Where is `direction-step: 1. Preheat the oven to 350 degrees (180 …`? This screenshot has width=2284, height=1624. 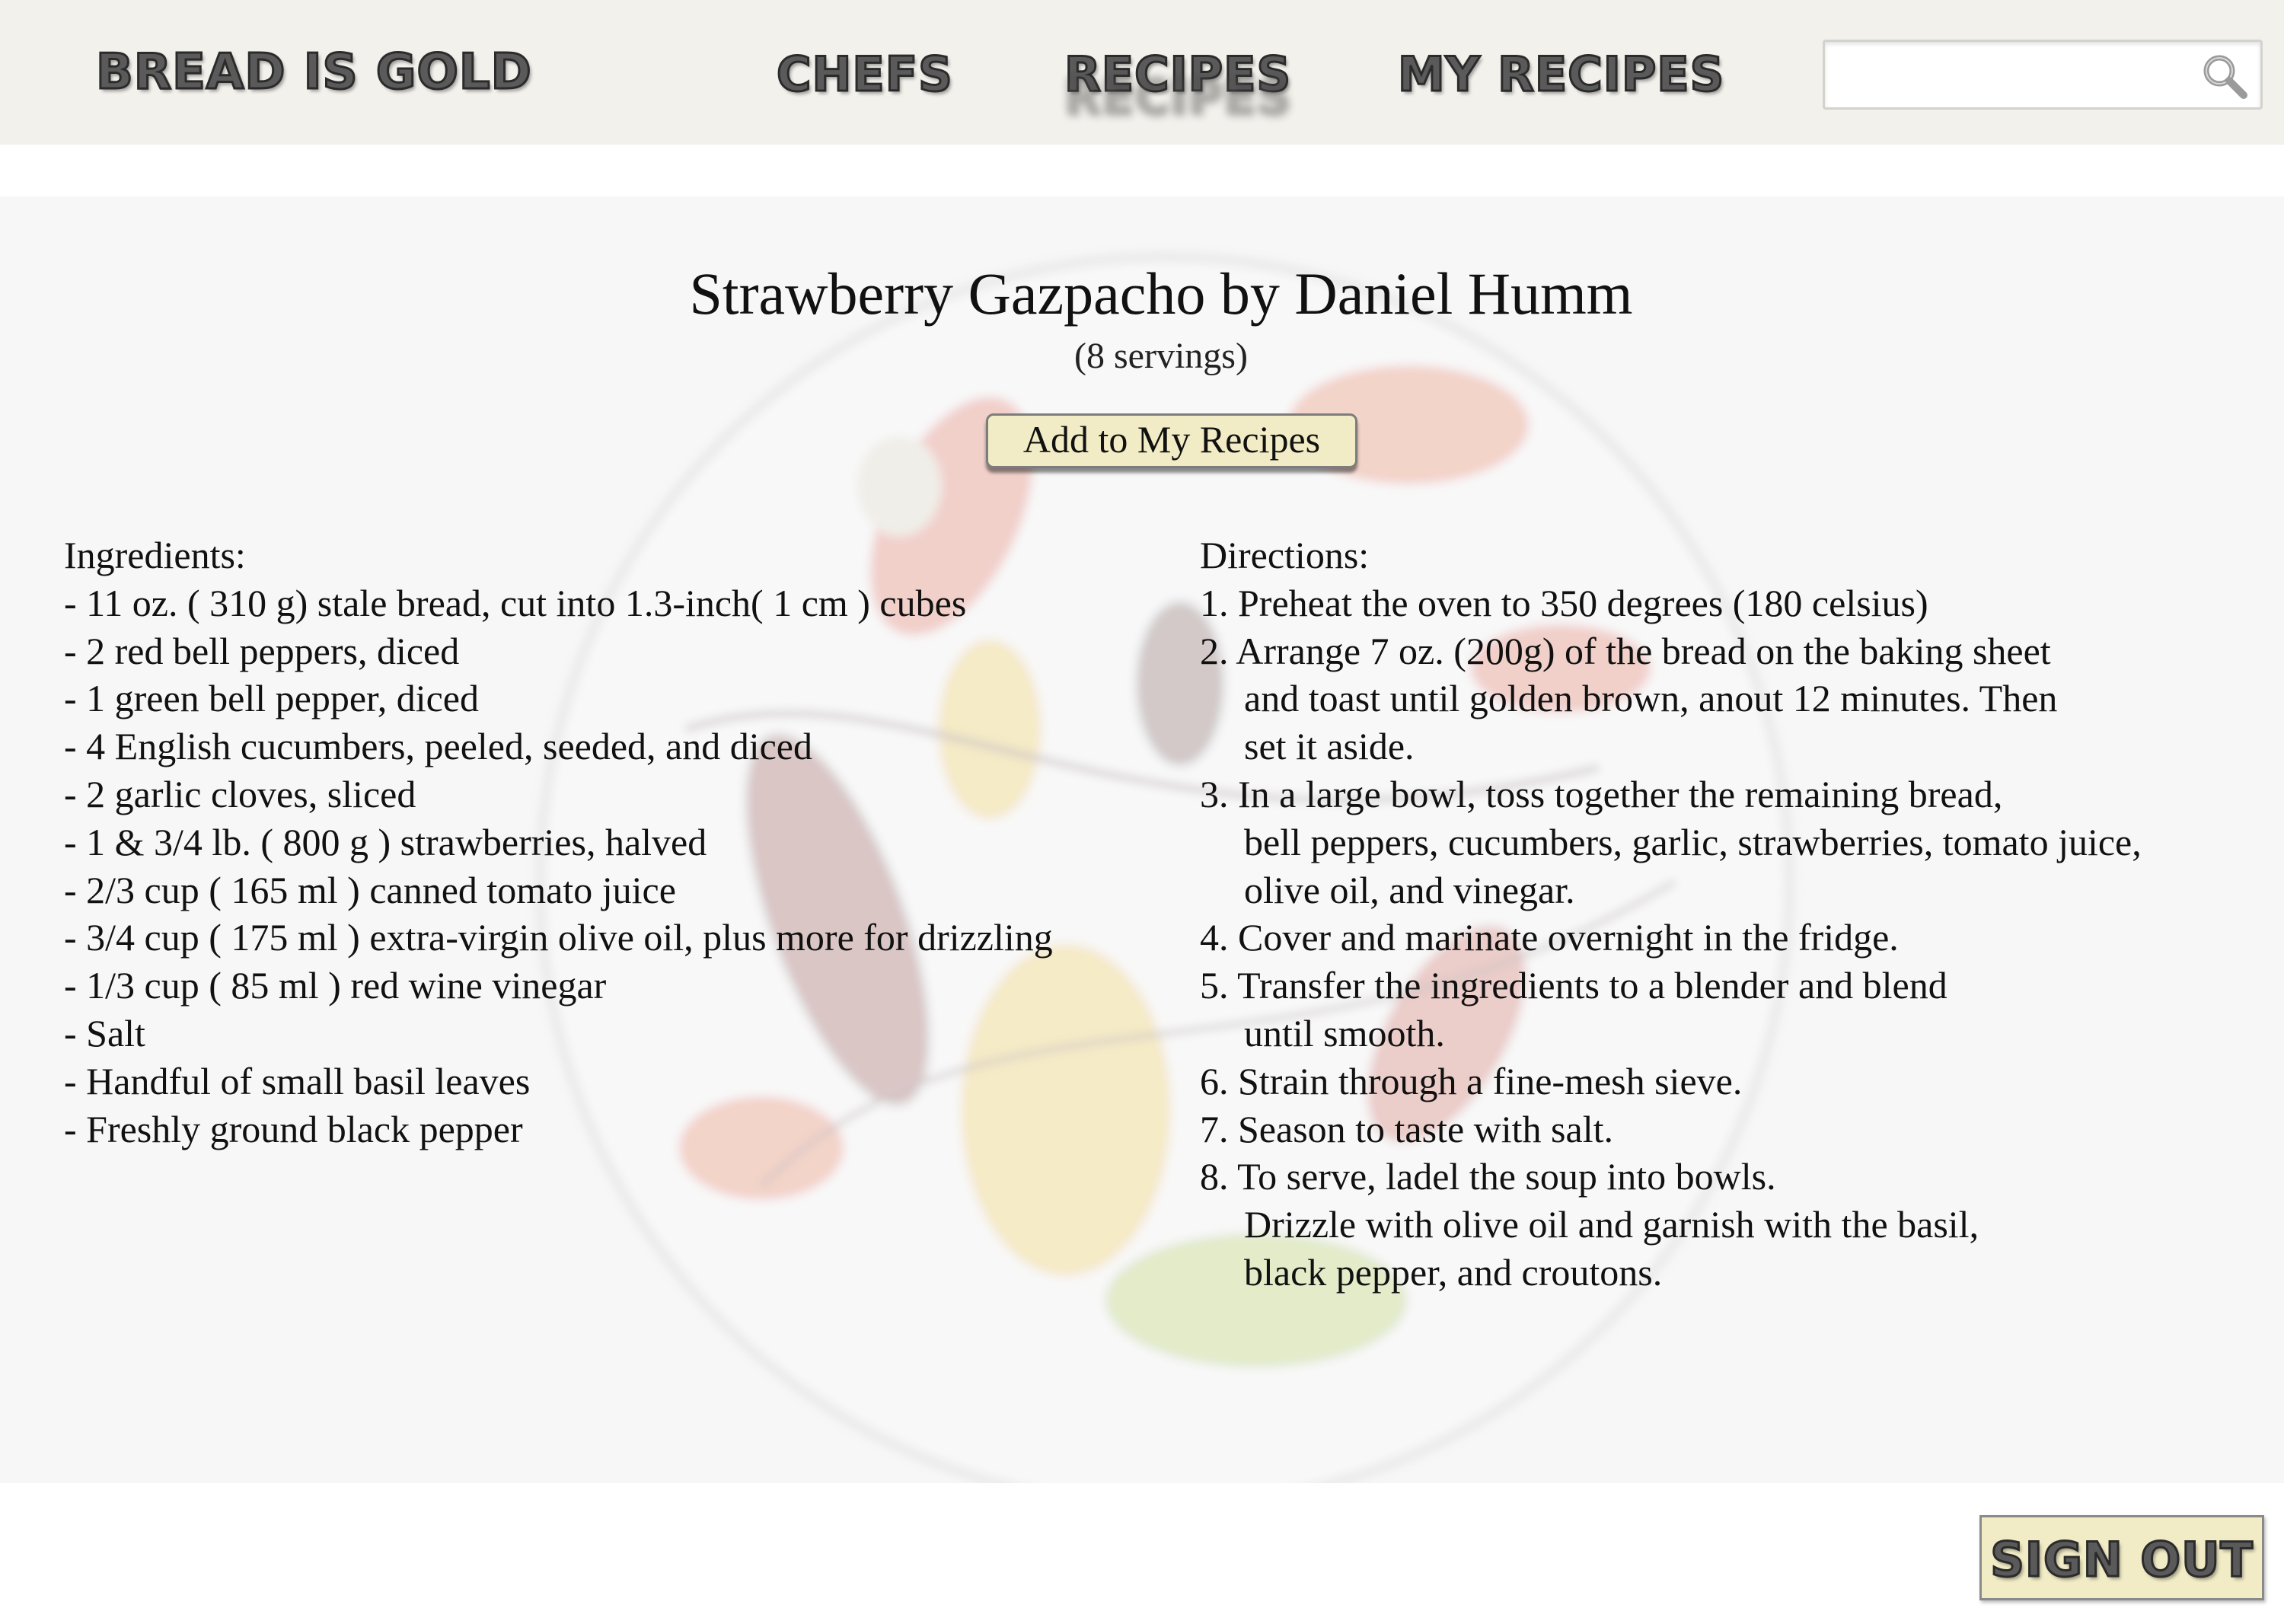
direction-step: 1. Preheat the oven to 350 degrees (180 … is located at coordinates (1564, 602).